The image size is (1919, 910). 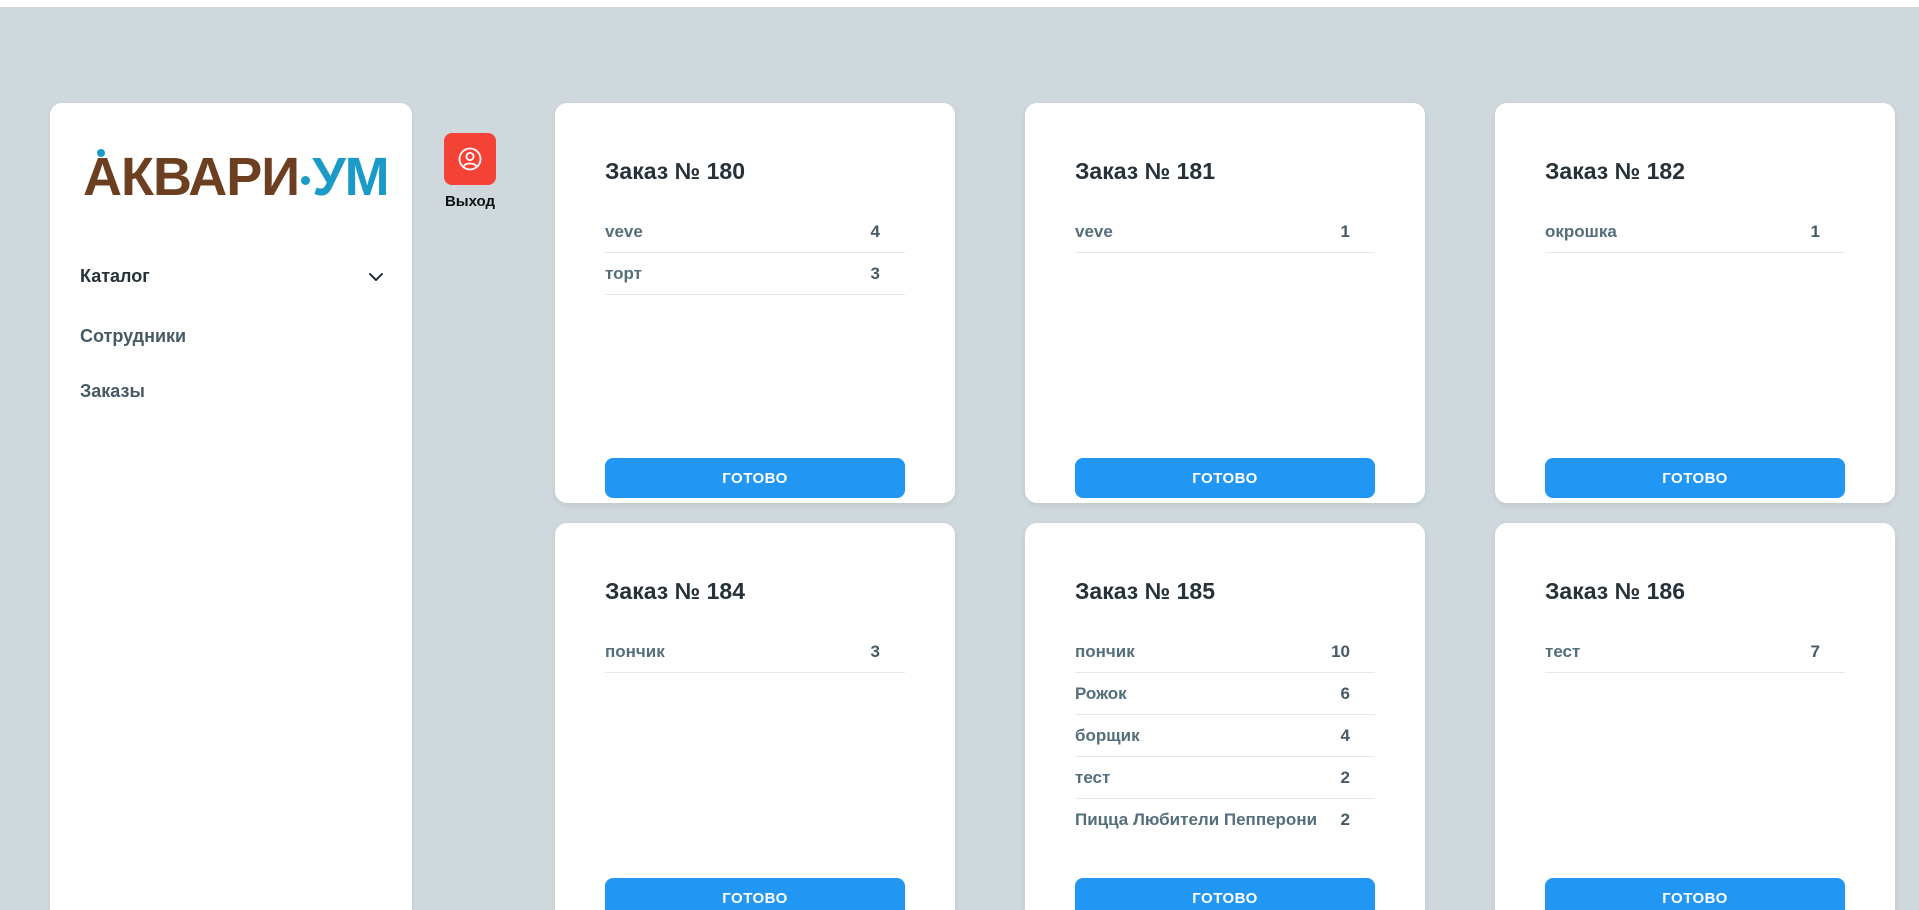 I want to click on logout-button, so click(x=470, y=159).